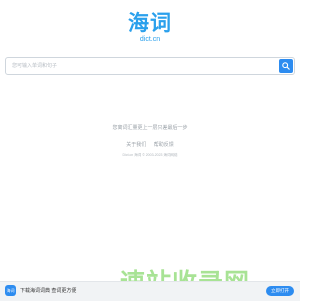 This screenshot has height=301, width=320. I want to click on open-app-button: 立即打开, so click(280, 291).